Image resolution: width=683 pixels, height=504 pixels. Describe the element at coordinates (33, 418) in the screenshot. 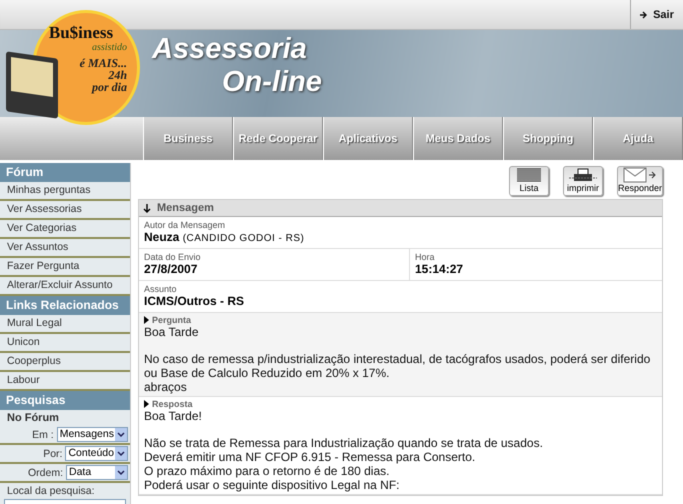

I see `search-subtitle: No Fórum` at that location.